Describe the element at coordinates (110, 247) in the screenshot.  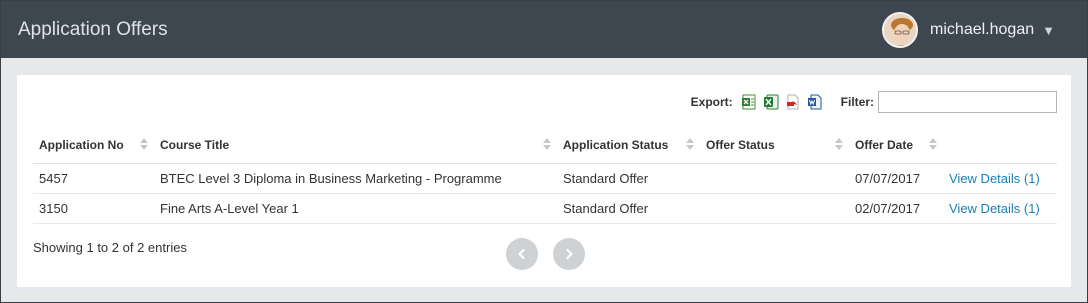
I see `entries-info: Showing 1 to 2 of 2 entries` at that location.